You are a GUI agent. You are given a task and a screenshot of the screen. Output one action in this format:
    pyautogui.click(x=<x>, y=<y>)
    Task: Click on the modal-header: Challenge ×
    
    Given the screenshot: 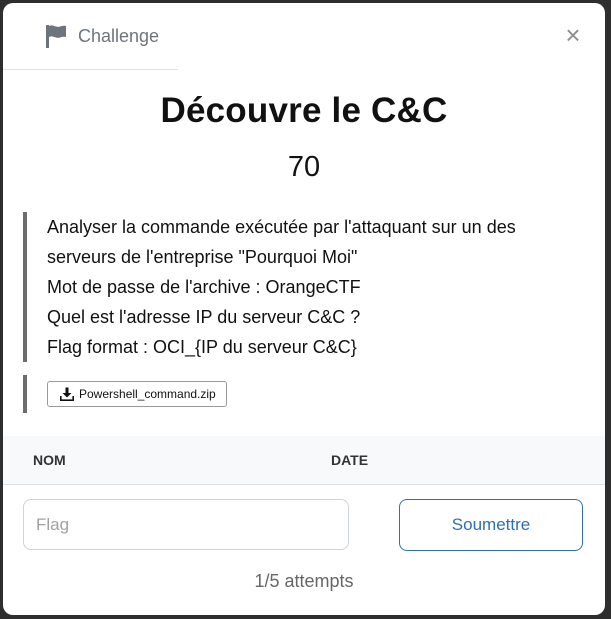 What is the action you would take?
    pyautogui.click(x=304, y=37)
    